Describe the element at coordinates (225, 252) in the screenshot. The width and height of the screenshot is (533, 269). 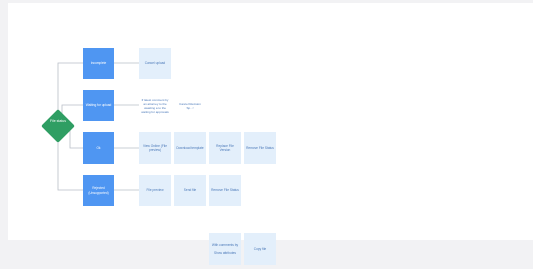
I see `legend-box-comments-line2: Show attributes` at that location.